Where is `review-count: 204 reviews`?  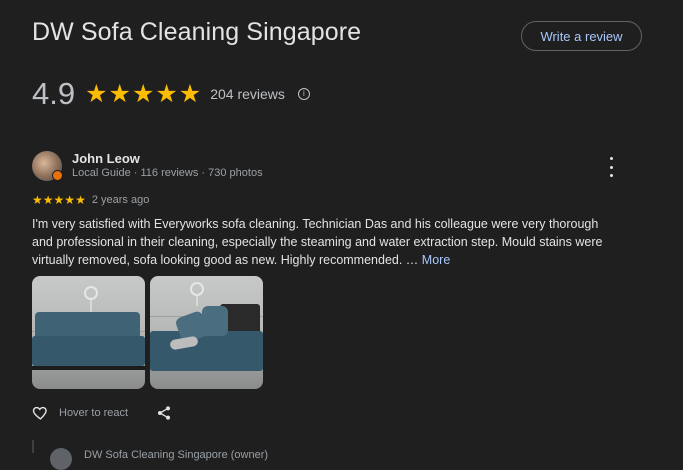 review-count: 204 reviews is located at coordinates (247, 94).